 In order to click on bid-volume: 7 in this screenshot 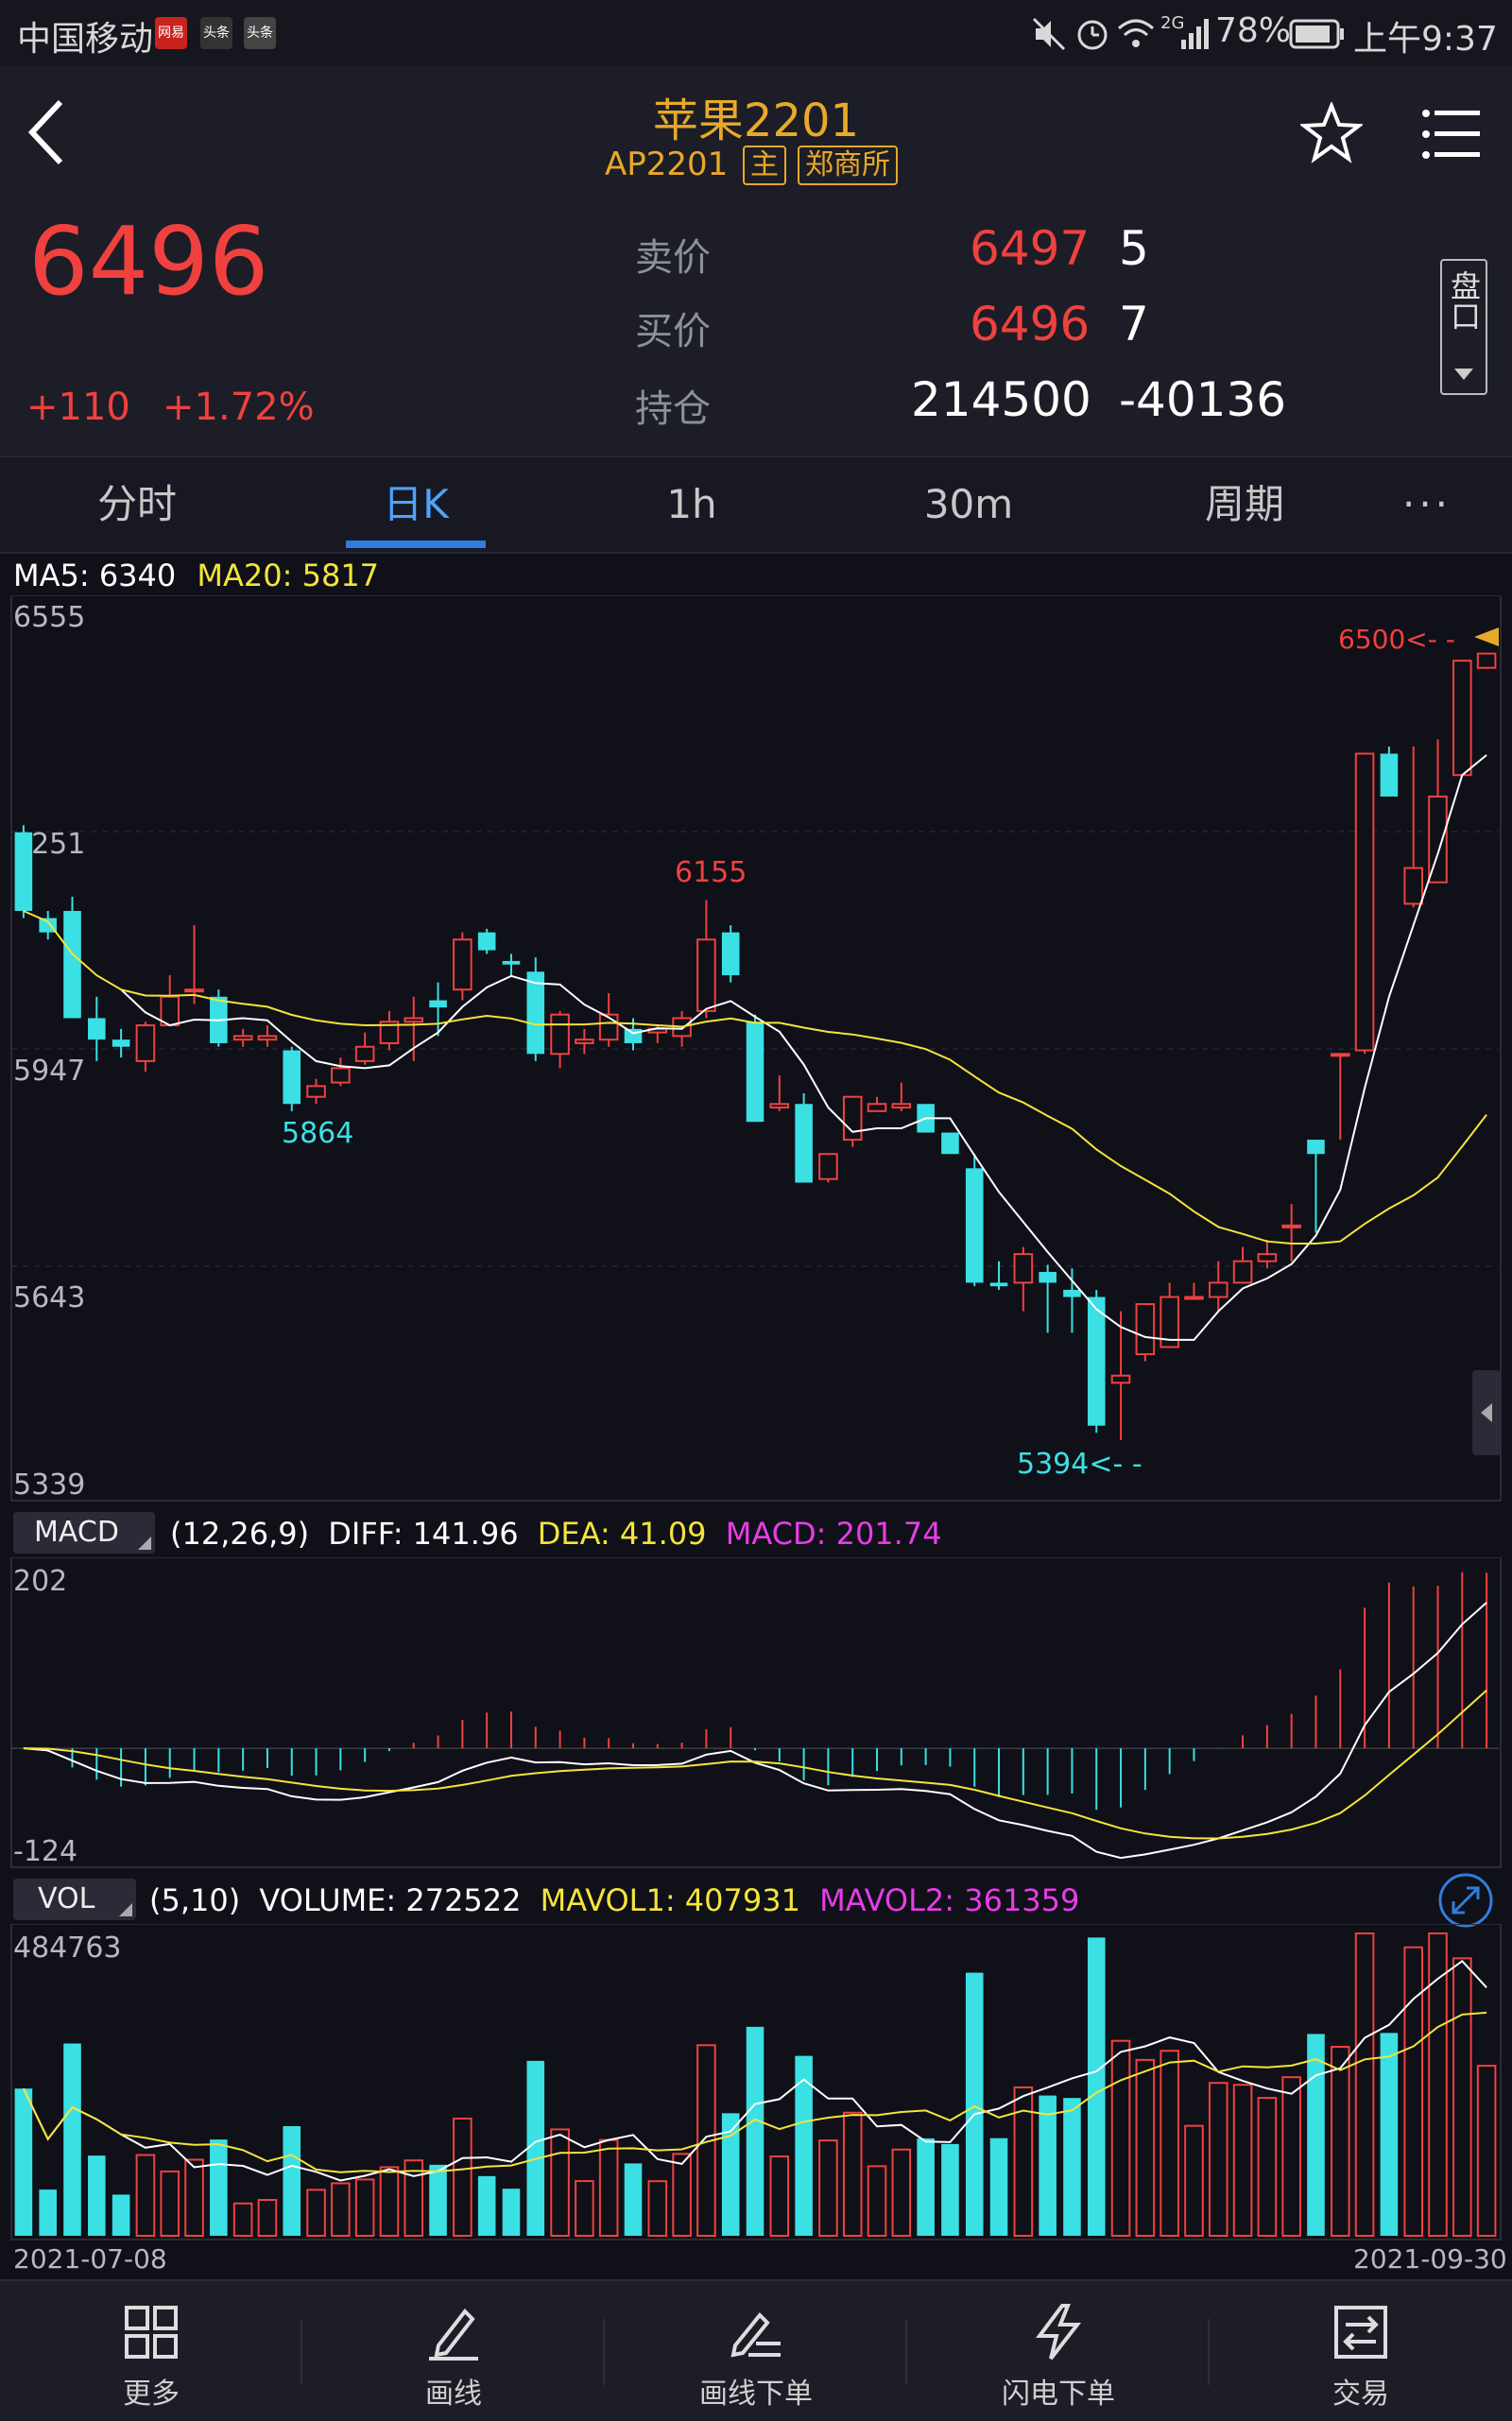, I will do `click(1134, 324)`.